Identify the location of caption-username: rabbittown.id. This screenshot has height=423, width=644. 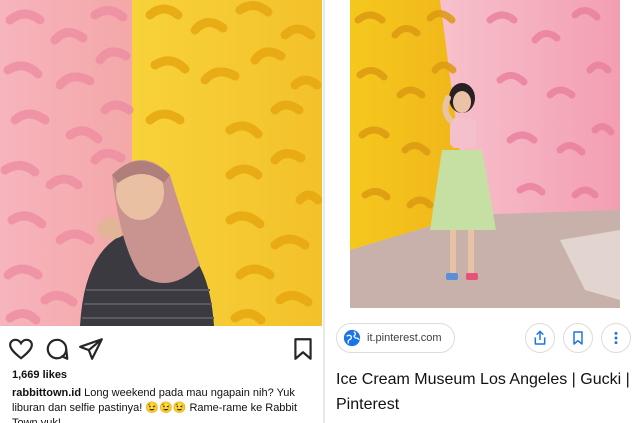
(46, 393).